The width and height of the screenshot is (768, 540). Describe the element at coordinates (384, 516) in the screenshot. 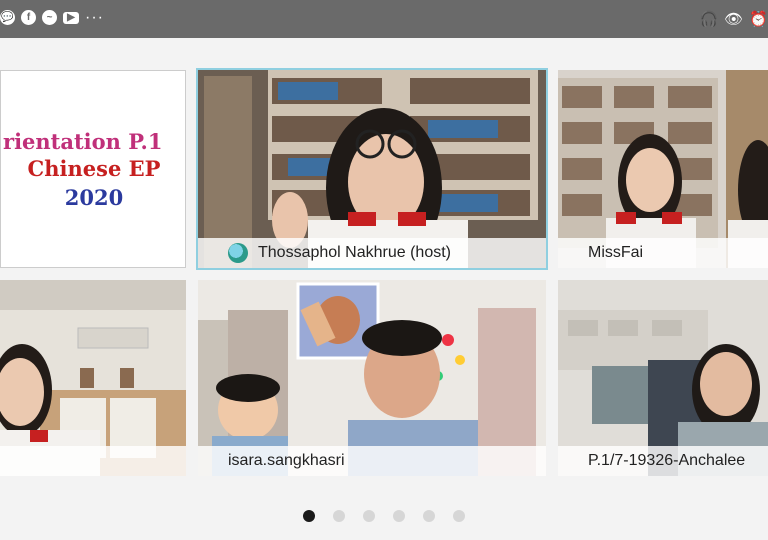

I see `page-indicator` at that location.